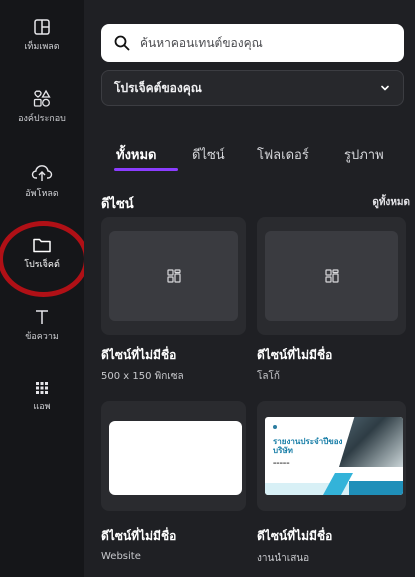  I want to click on presentation-footer-band, so click(376, 488).